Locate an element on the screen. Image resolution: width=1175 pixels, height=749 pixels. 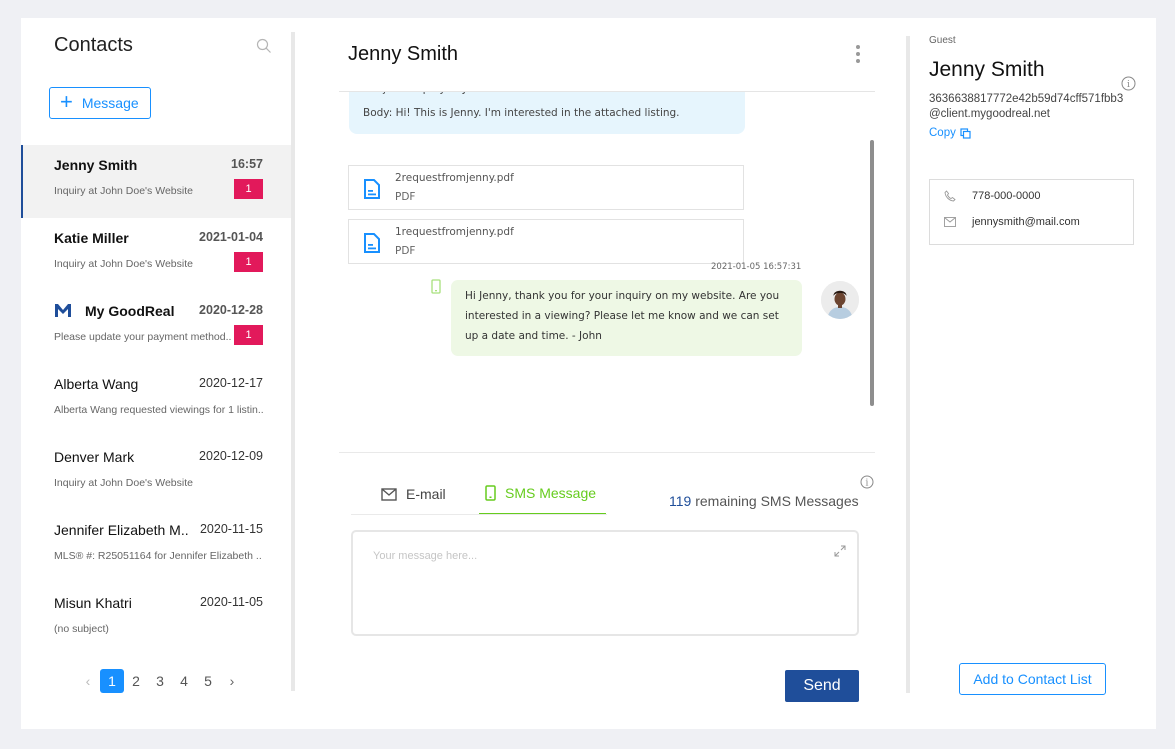
expand-icon is located at coordinates (840, 551).